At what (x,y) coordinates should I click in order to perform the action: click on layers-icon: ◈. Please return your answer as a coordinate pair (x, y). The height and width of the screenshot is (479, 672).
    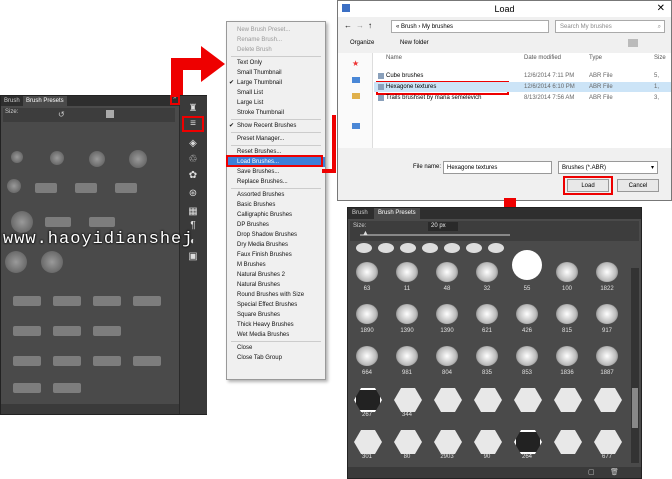
    Looking at the image, I should click on (193, 144).